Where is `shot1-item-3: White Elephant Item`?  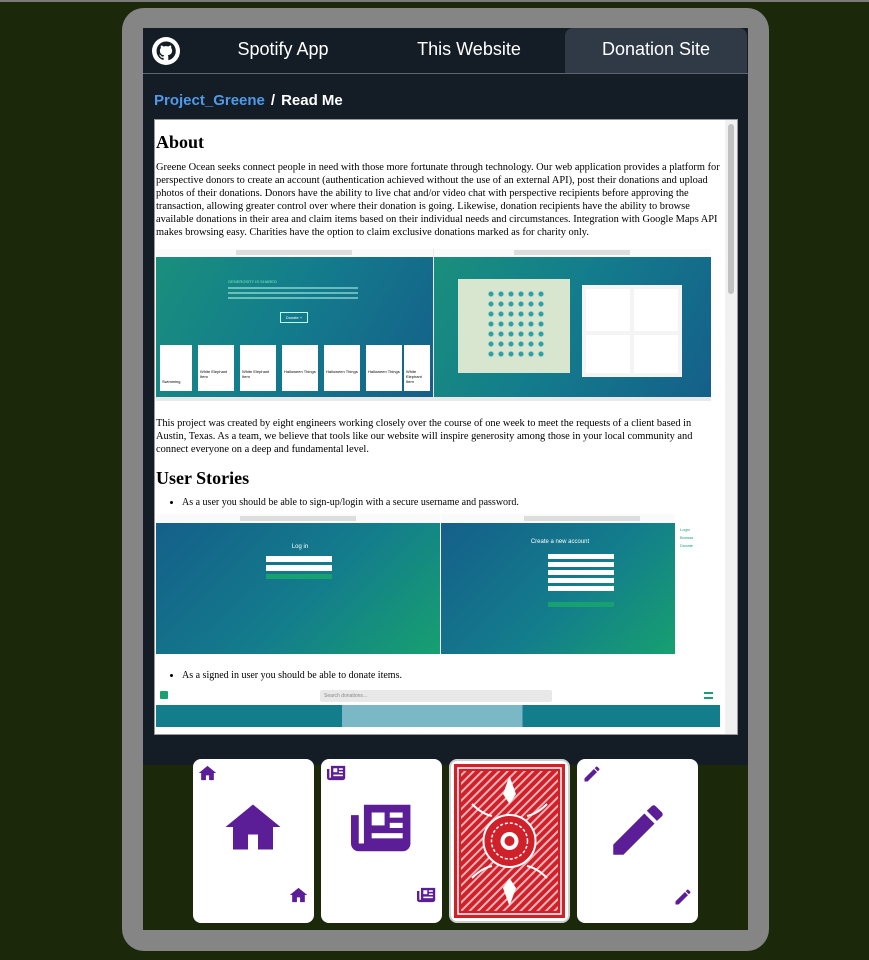
shot1-item-3: White Elephant Item is located at coordinates (256, 374).